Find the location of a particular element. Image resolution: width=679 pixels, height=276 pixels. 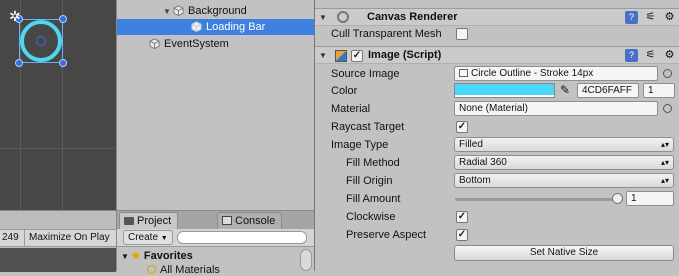

source-image-label: Source Image is located at coordinates (365, 74).